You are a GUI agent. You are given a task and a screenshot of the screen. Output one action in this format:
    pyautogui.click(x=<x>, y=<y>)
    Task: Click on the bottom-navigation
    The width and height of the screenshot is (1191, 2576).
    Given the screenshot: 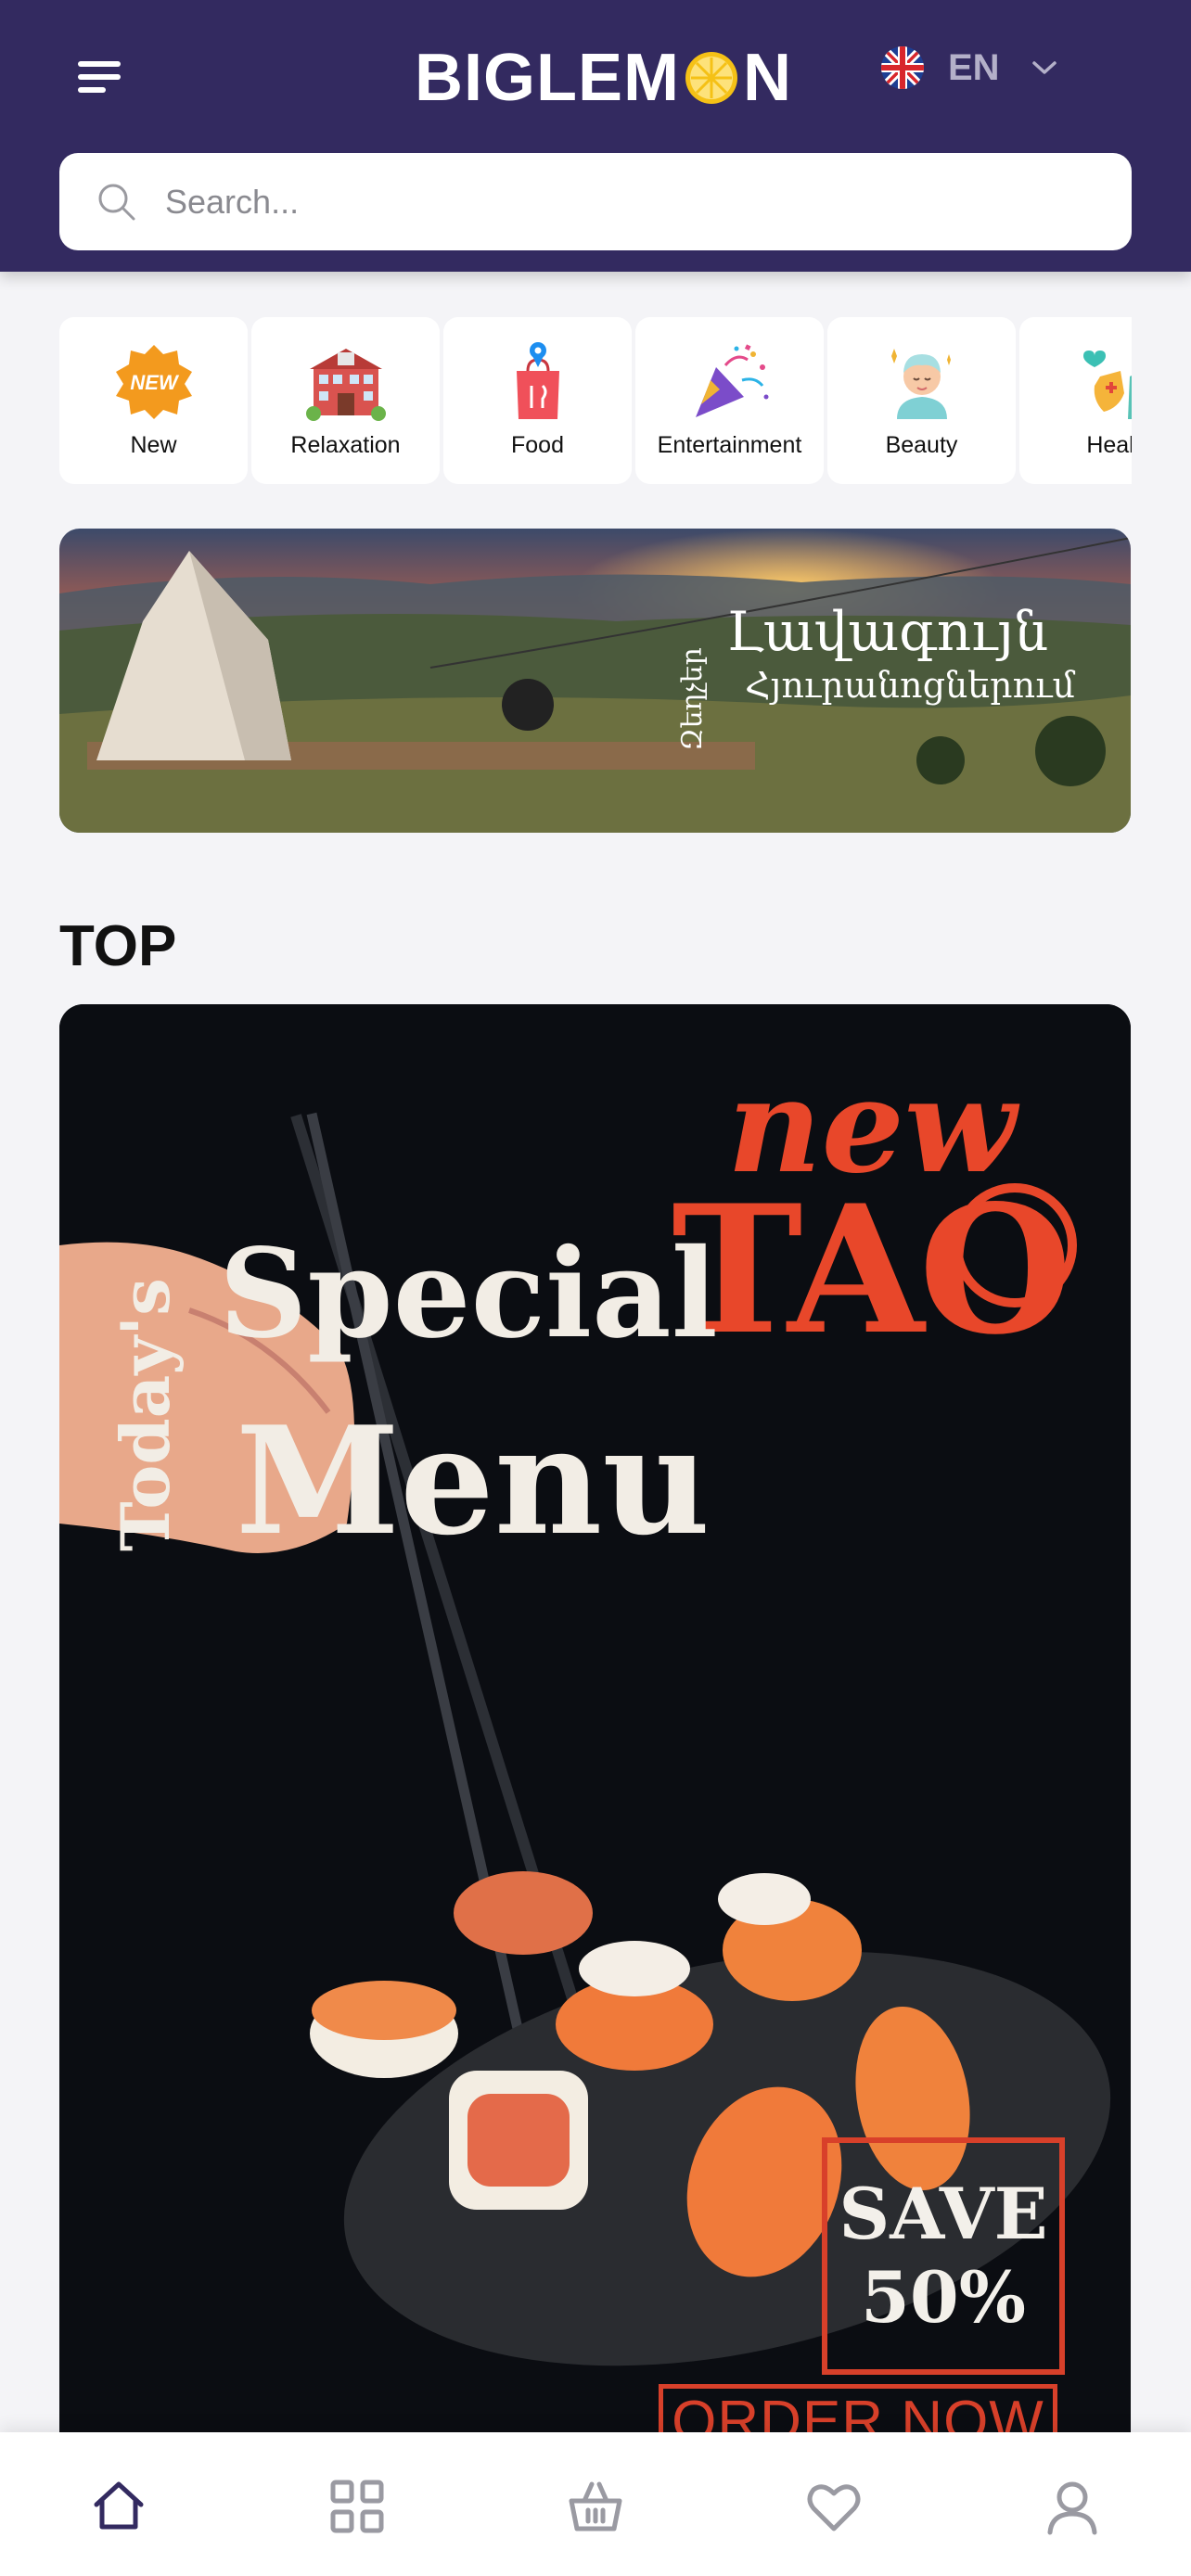 What is the action you would take?
    pyautogui.click(x=595, y=2504)
    